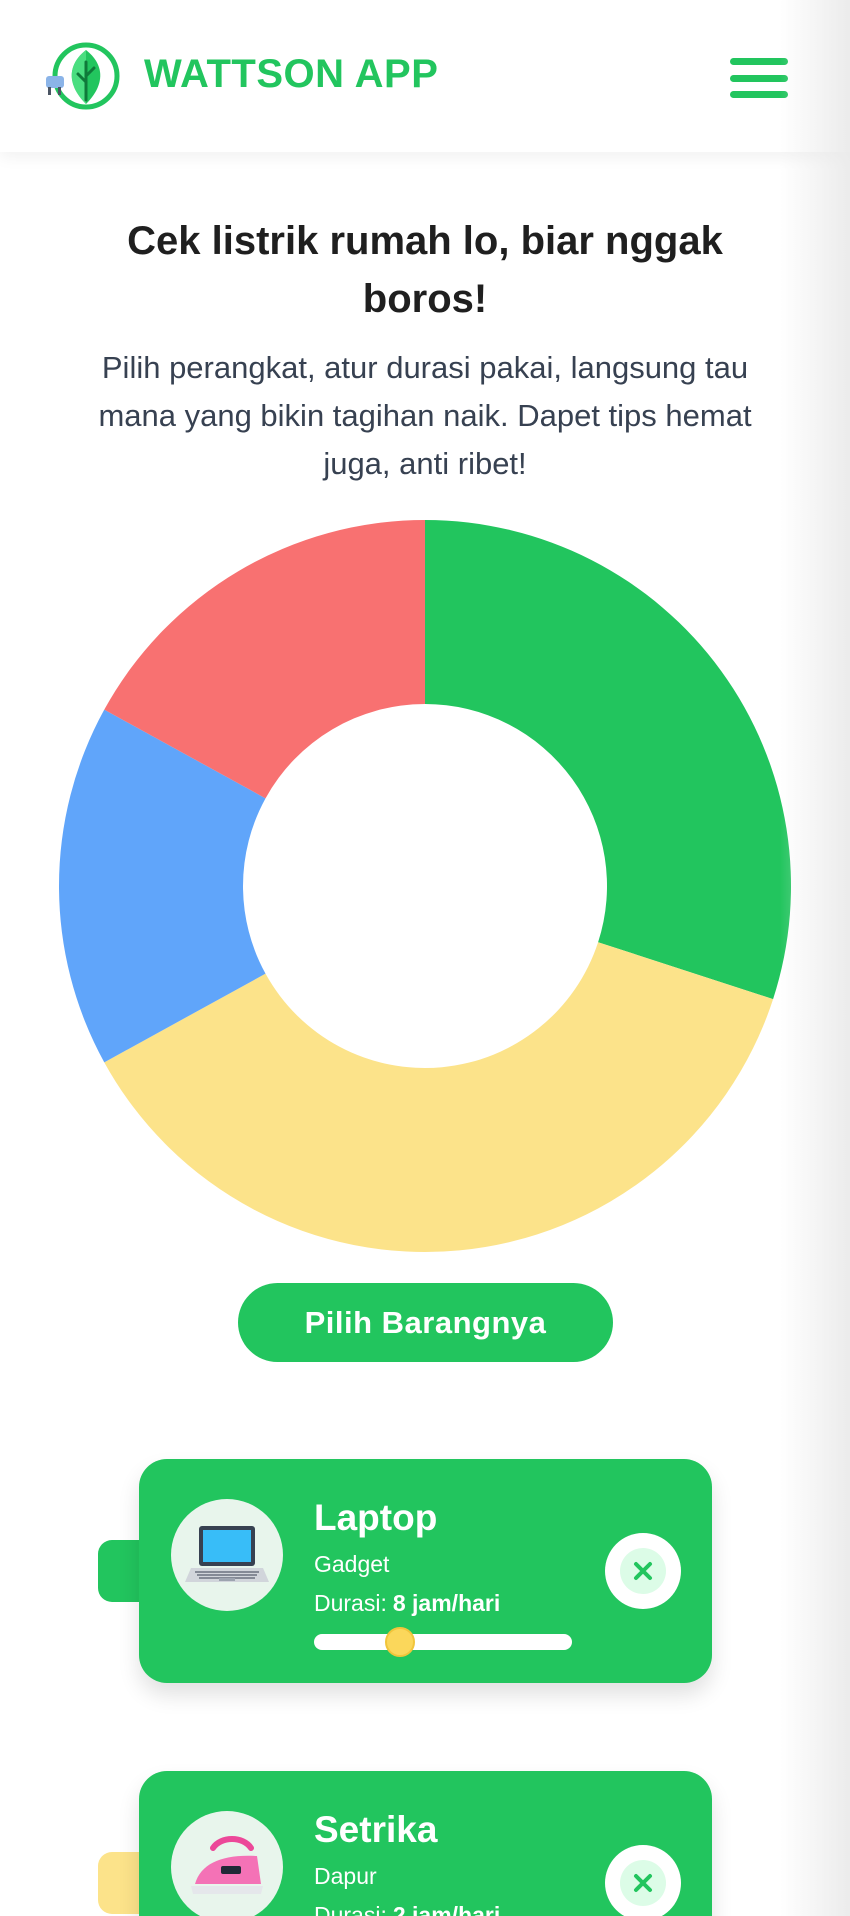  What do you see at coordinates (352, 1564) in the screenshot?
I see `device-category: Gadget` at bounding box center [352, 1564].